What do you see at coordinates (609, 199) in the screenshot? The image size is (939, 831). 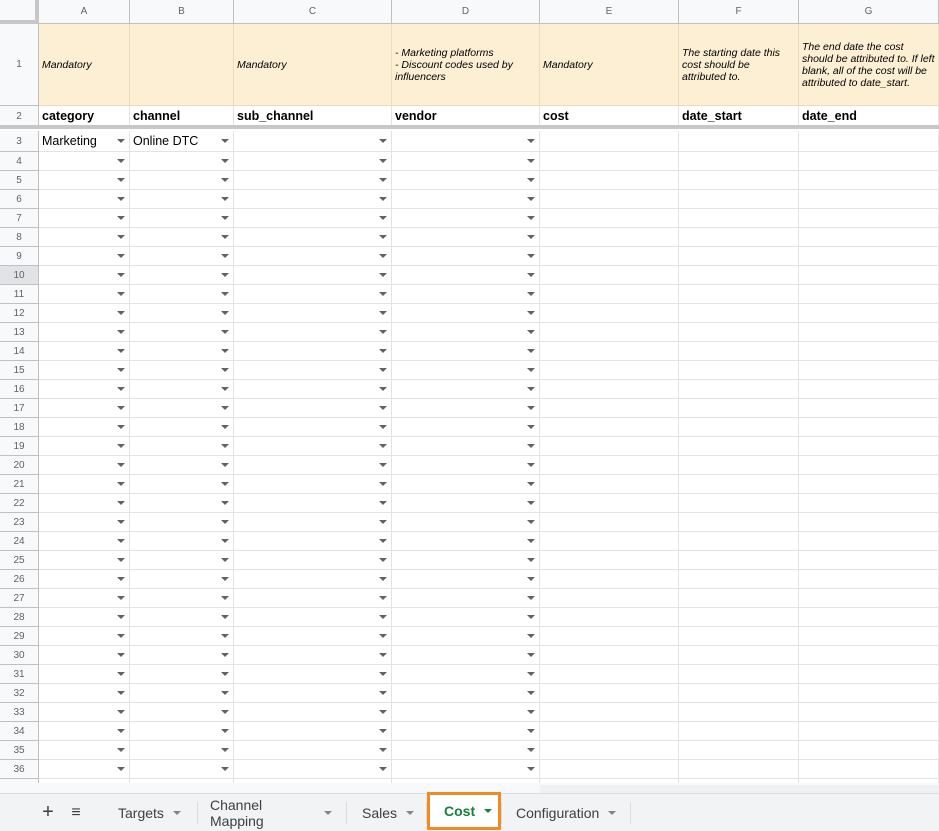 I see `cell-e6` at bounding box center [609, 199].